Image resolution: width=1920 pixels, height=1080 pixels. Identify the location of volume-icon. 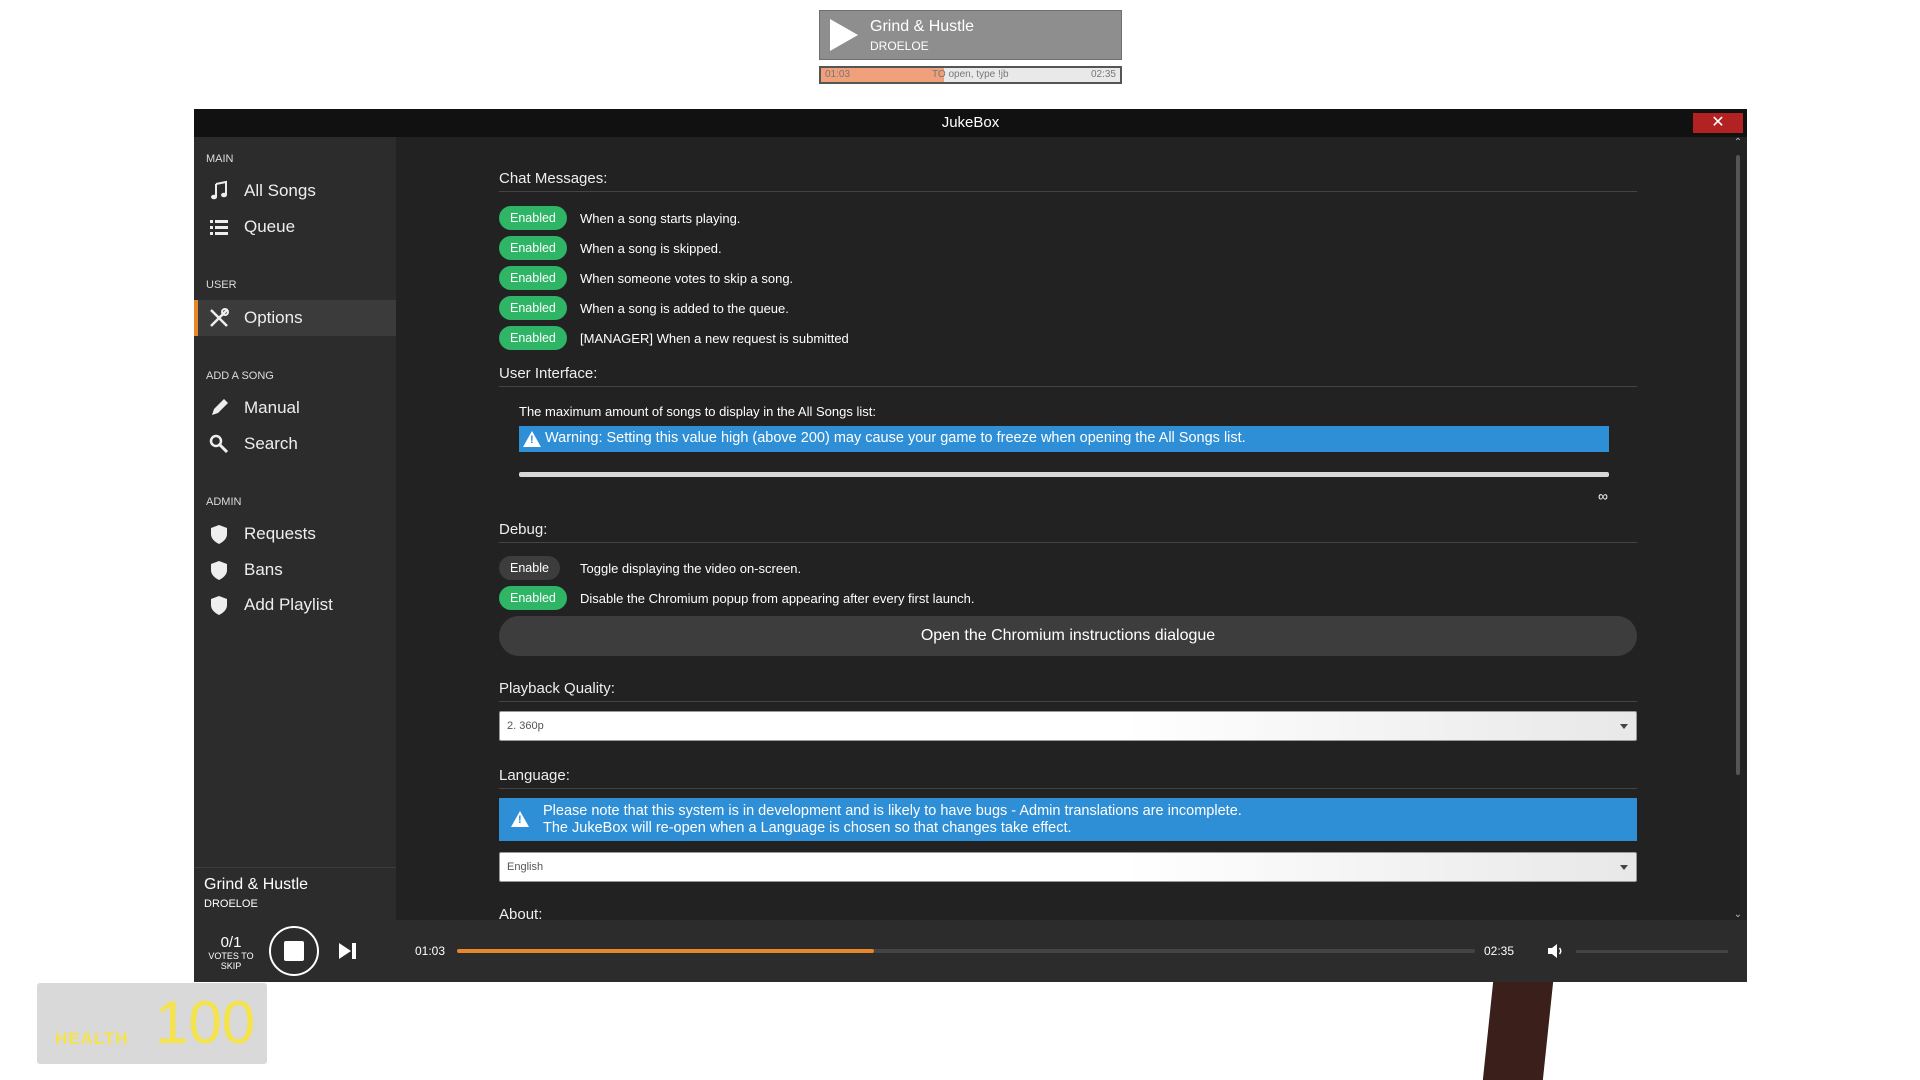
(1556, 951).